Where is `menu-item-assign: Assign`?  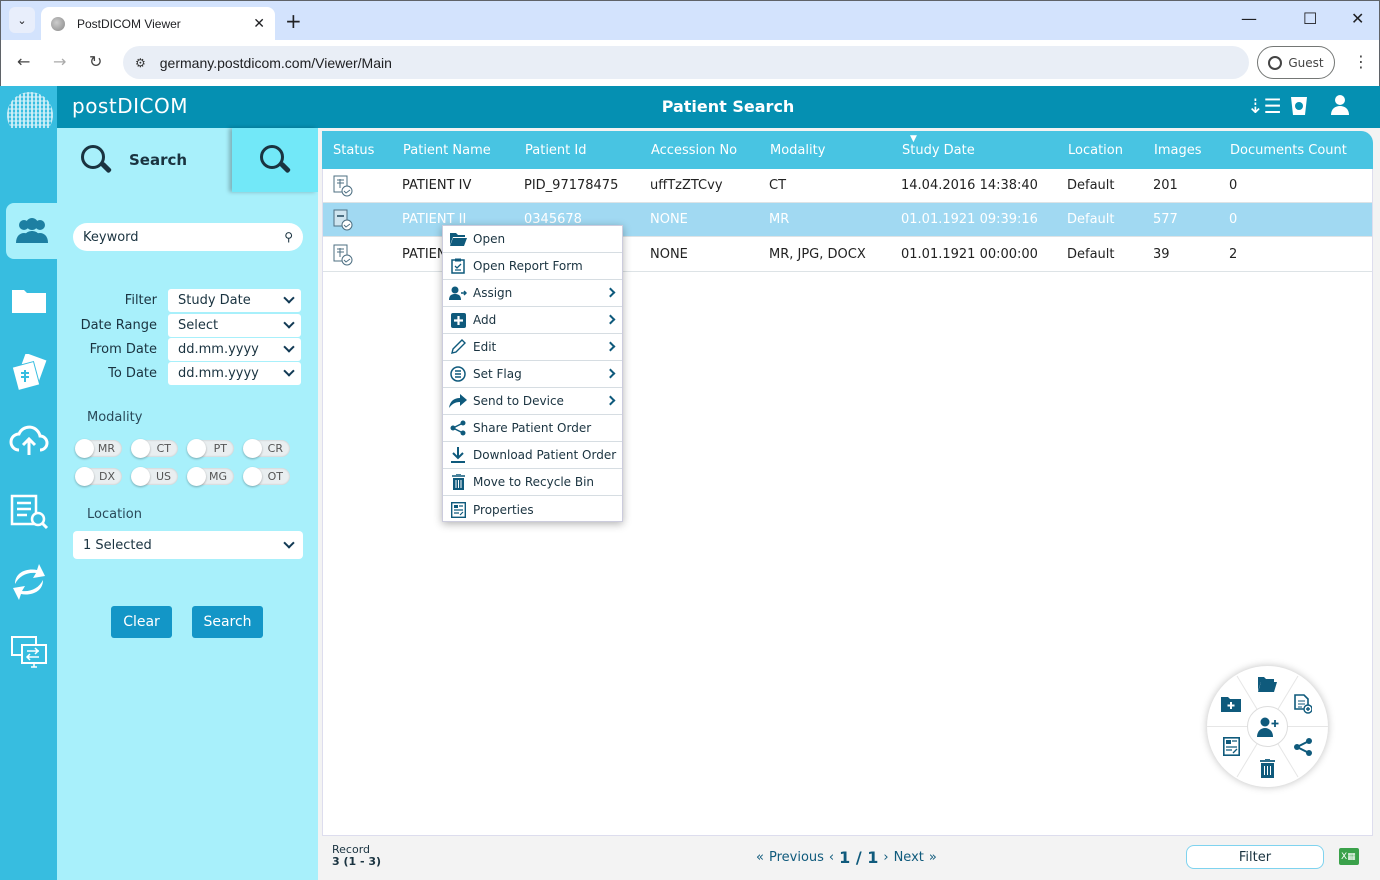 menu-item-assign: Assign is located at coordinates (532, 293).